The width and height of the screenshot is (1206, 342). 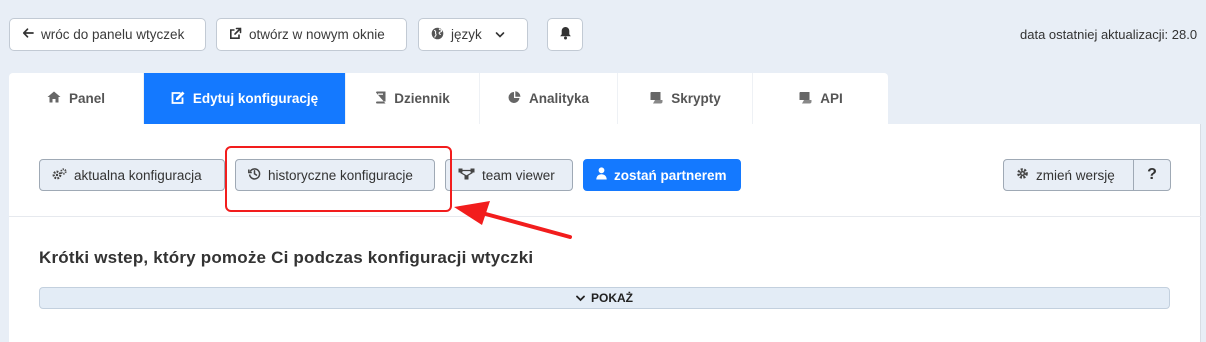 What do you see at coordinates (466, 175) in the screenshot?
I see `sitemap-icon` at bounding box center [466, 175].